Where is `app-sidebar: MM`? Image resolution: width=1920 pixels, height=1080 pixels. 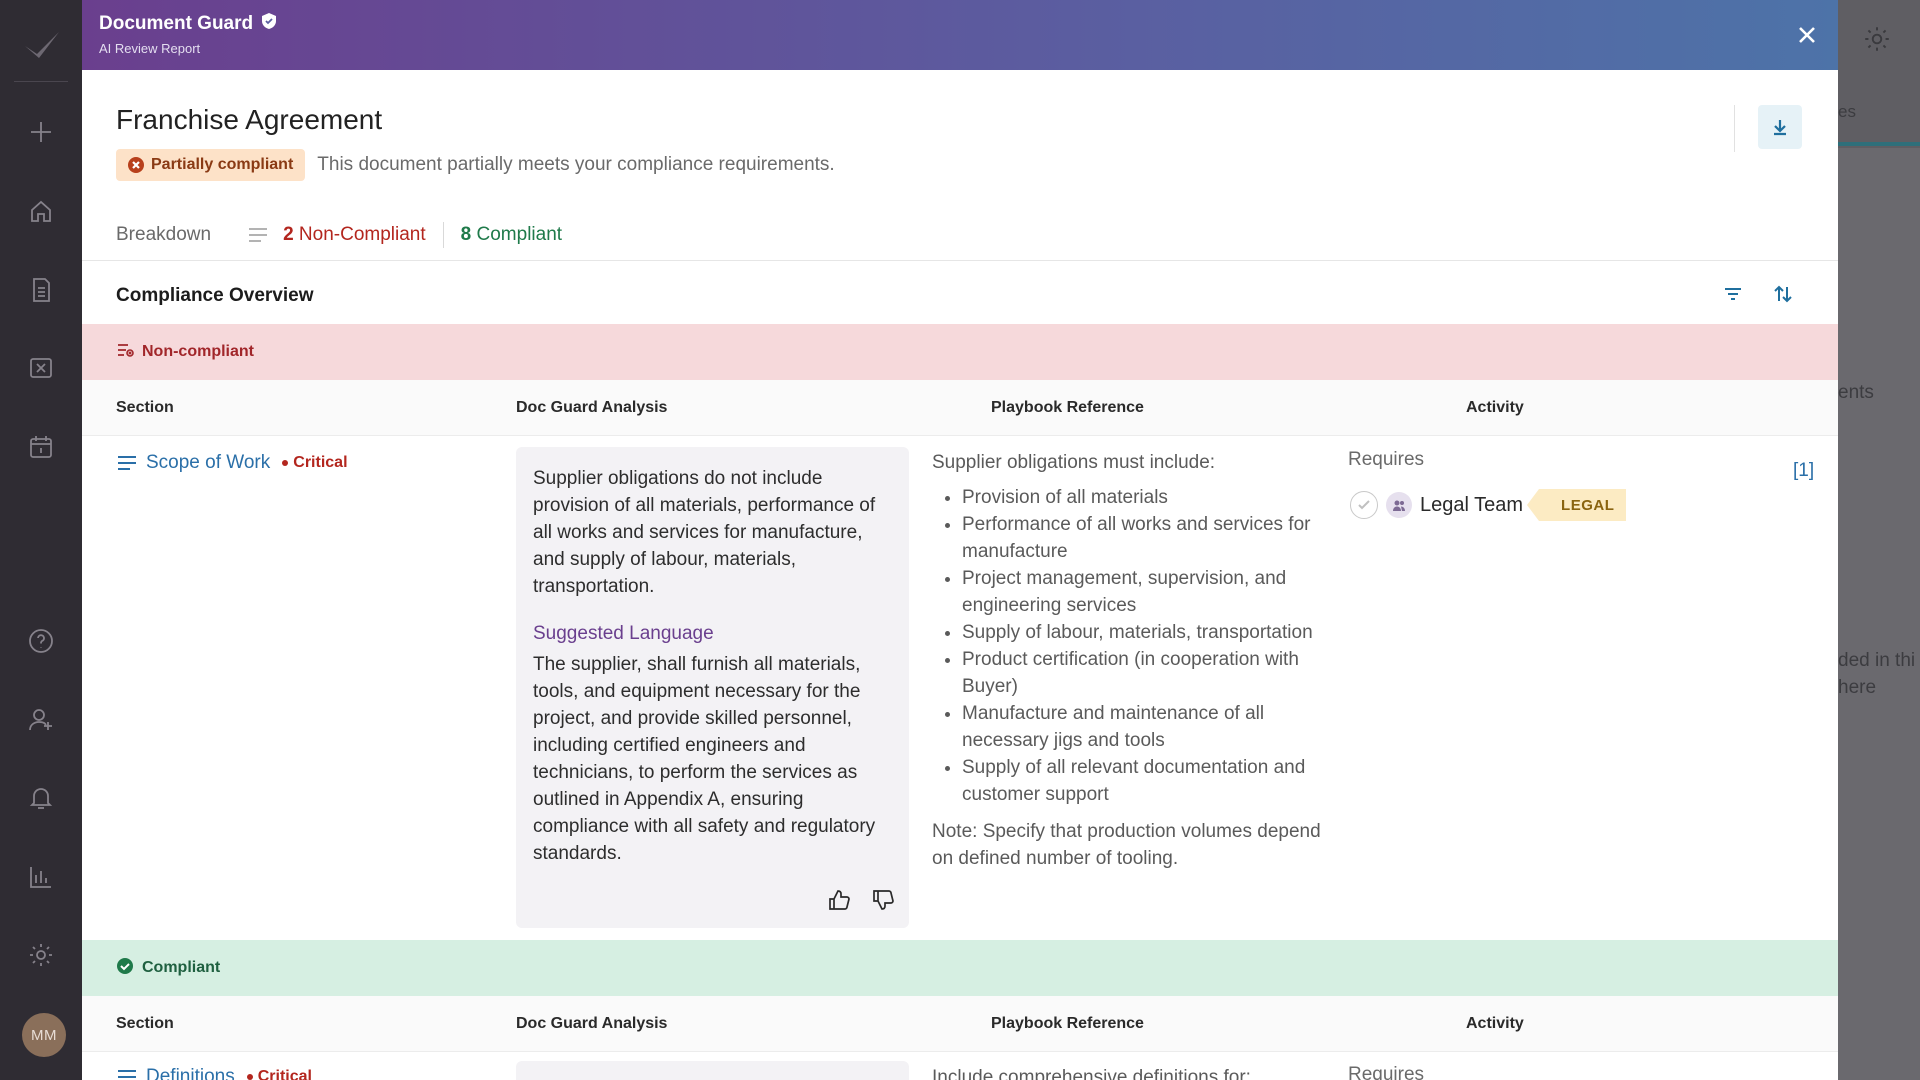 app-sidebar: MM is located at coordinates (41, 540).